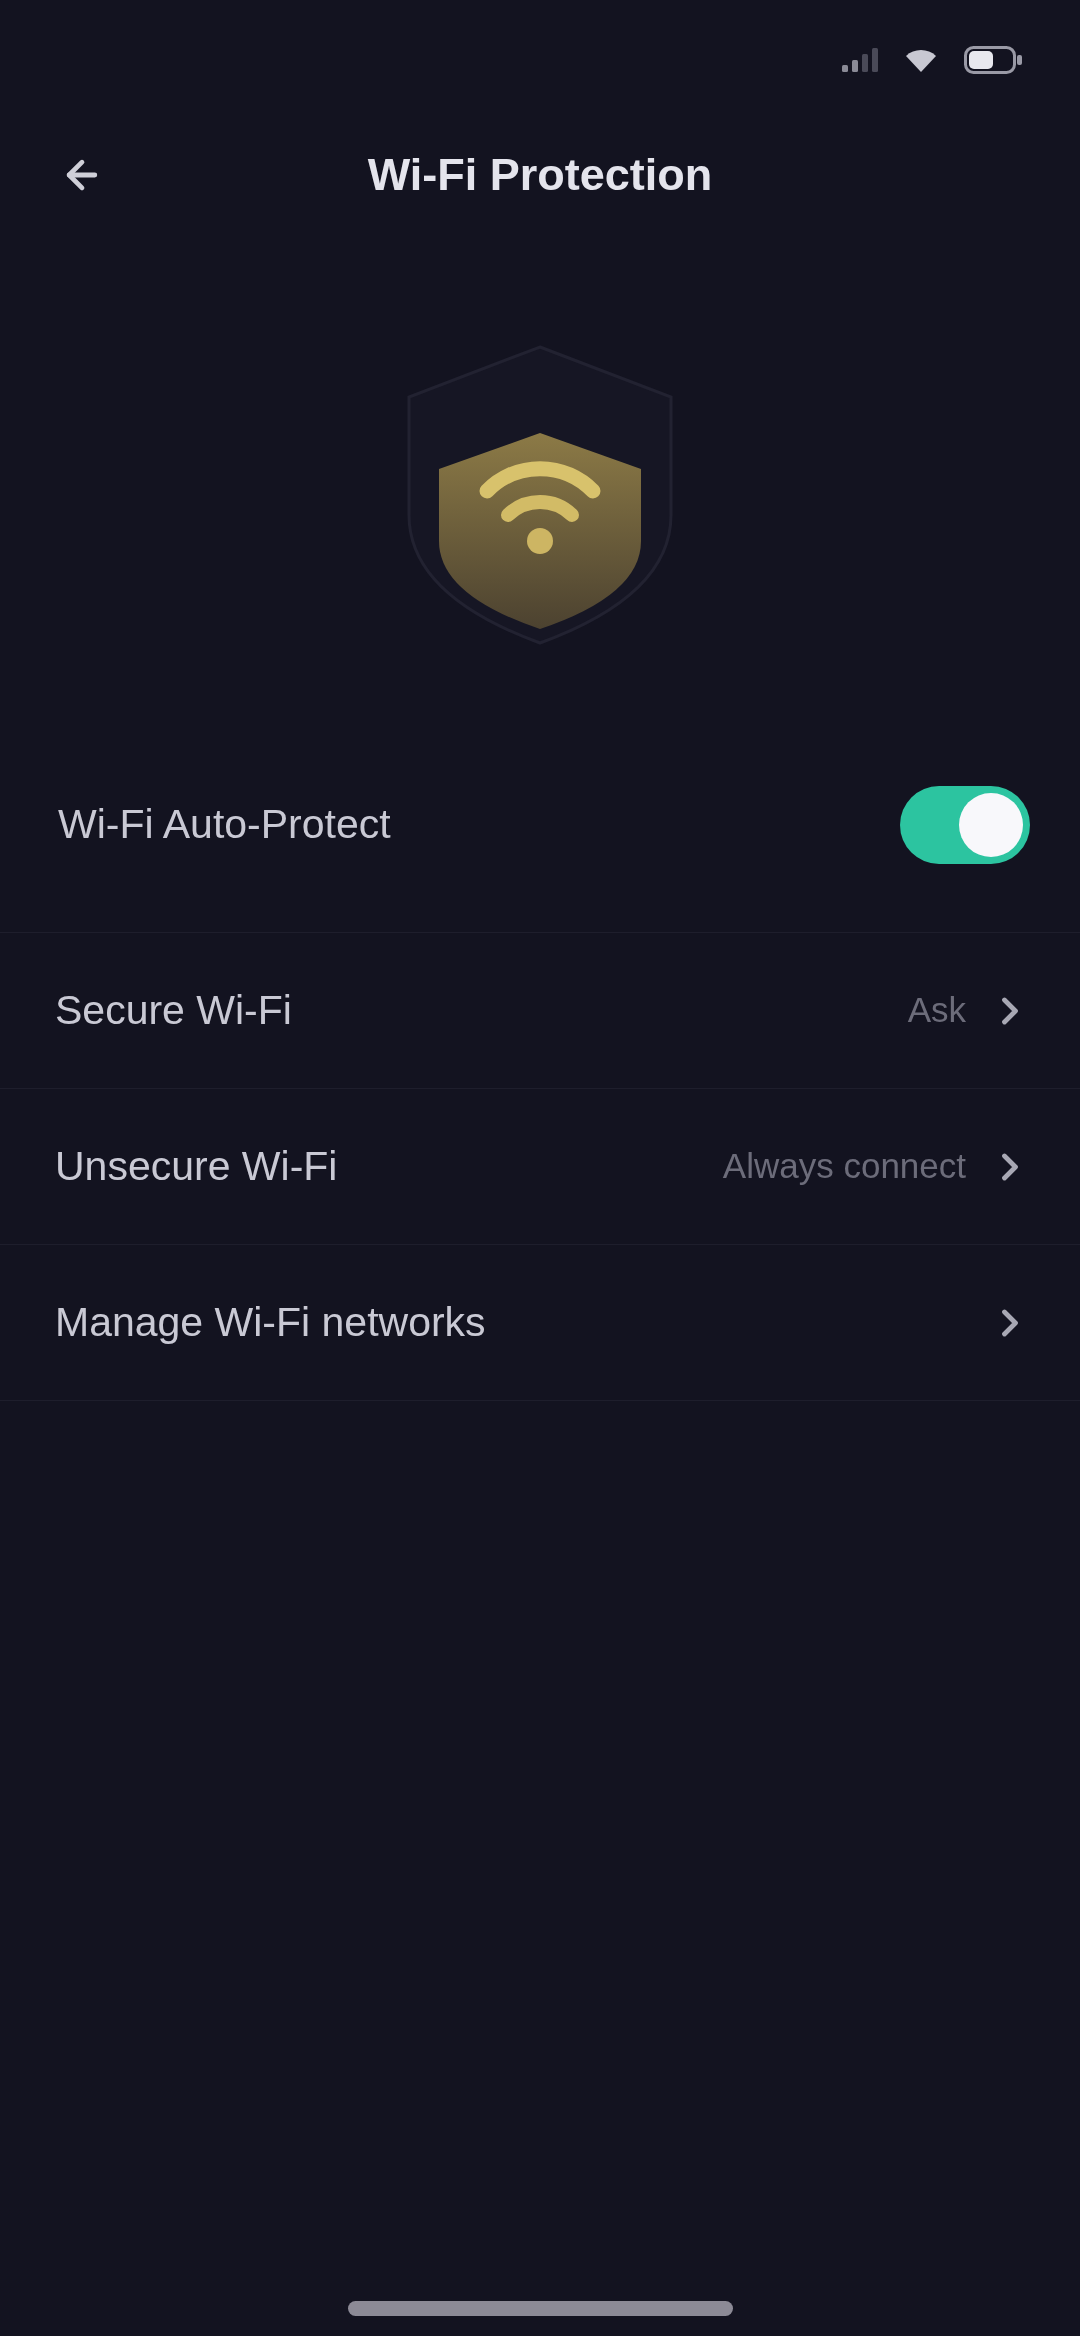 This screenshot has width=1080, height=2336. I want to click on setting-label: Wi-Fi Auto-Protect, so click(224, 824).